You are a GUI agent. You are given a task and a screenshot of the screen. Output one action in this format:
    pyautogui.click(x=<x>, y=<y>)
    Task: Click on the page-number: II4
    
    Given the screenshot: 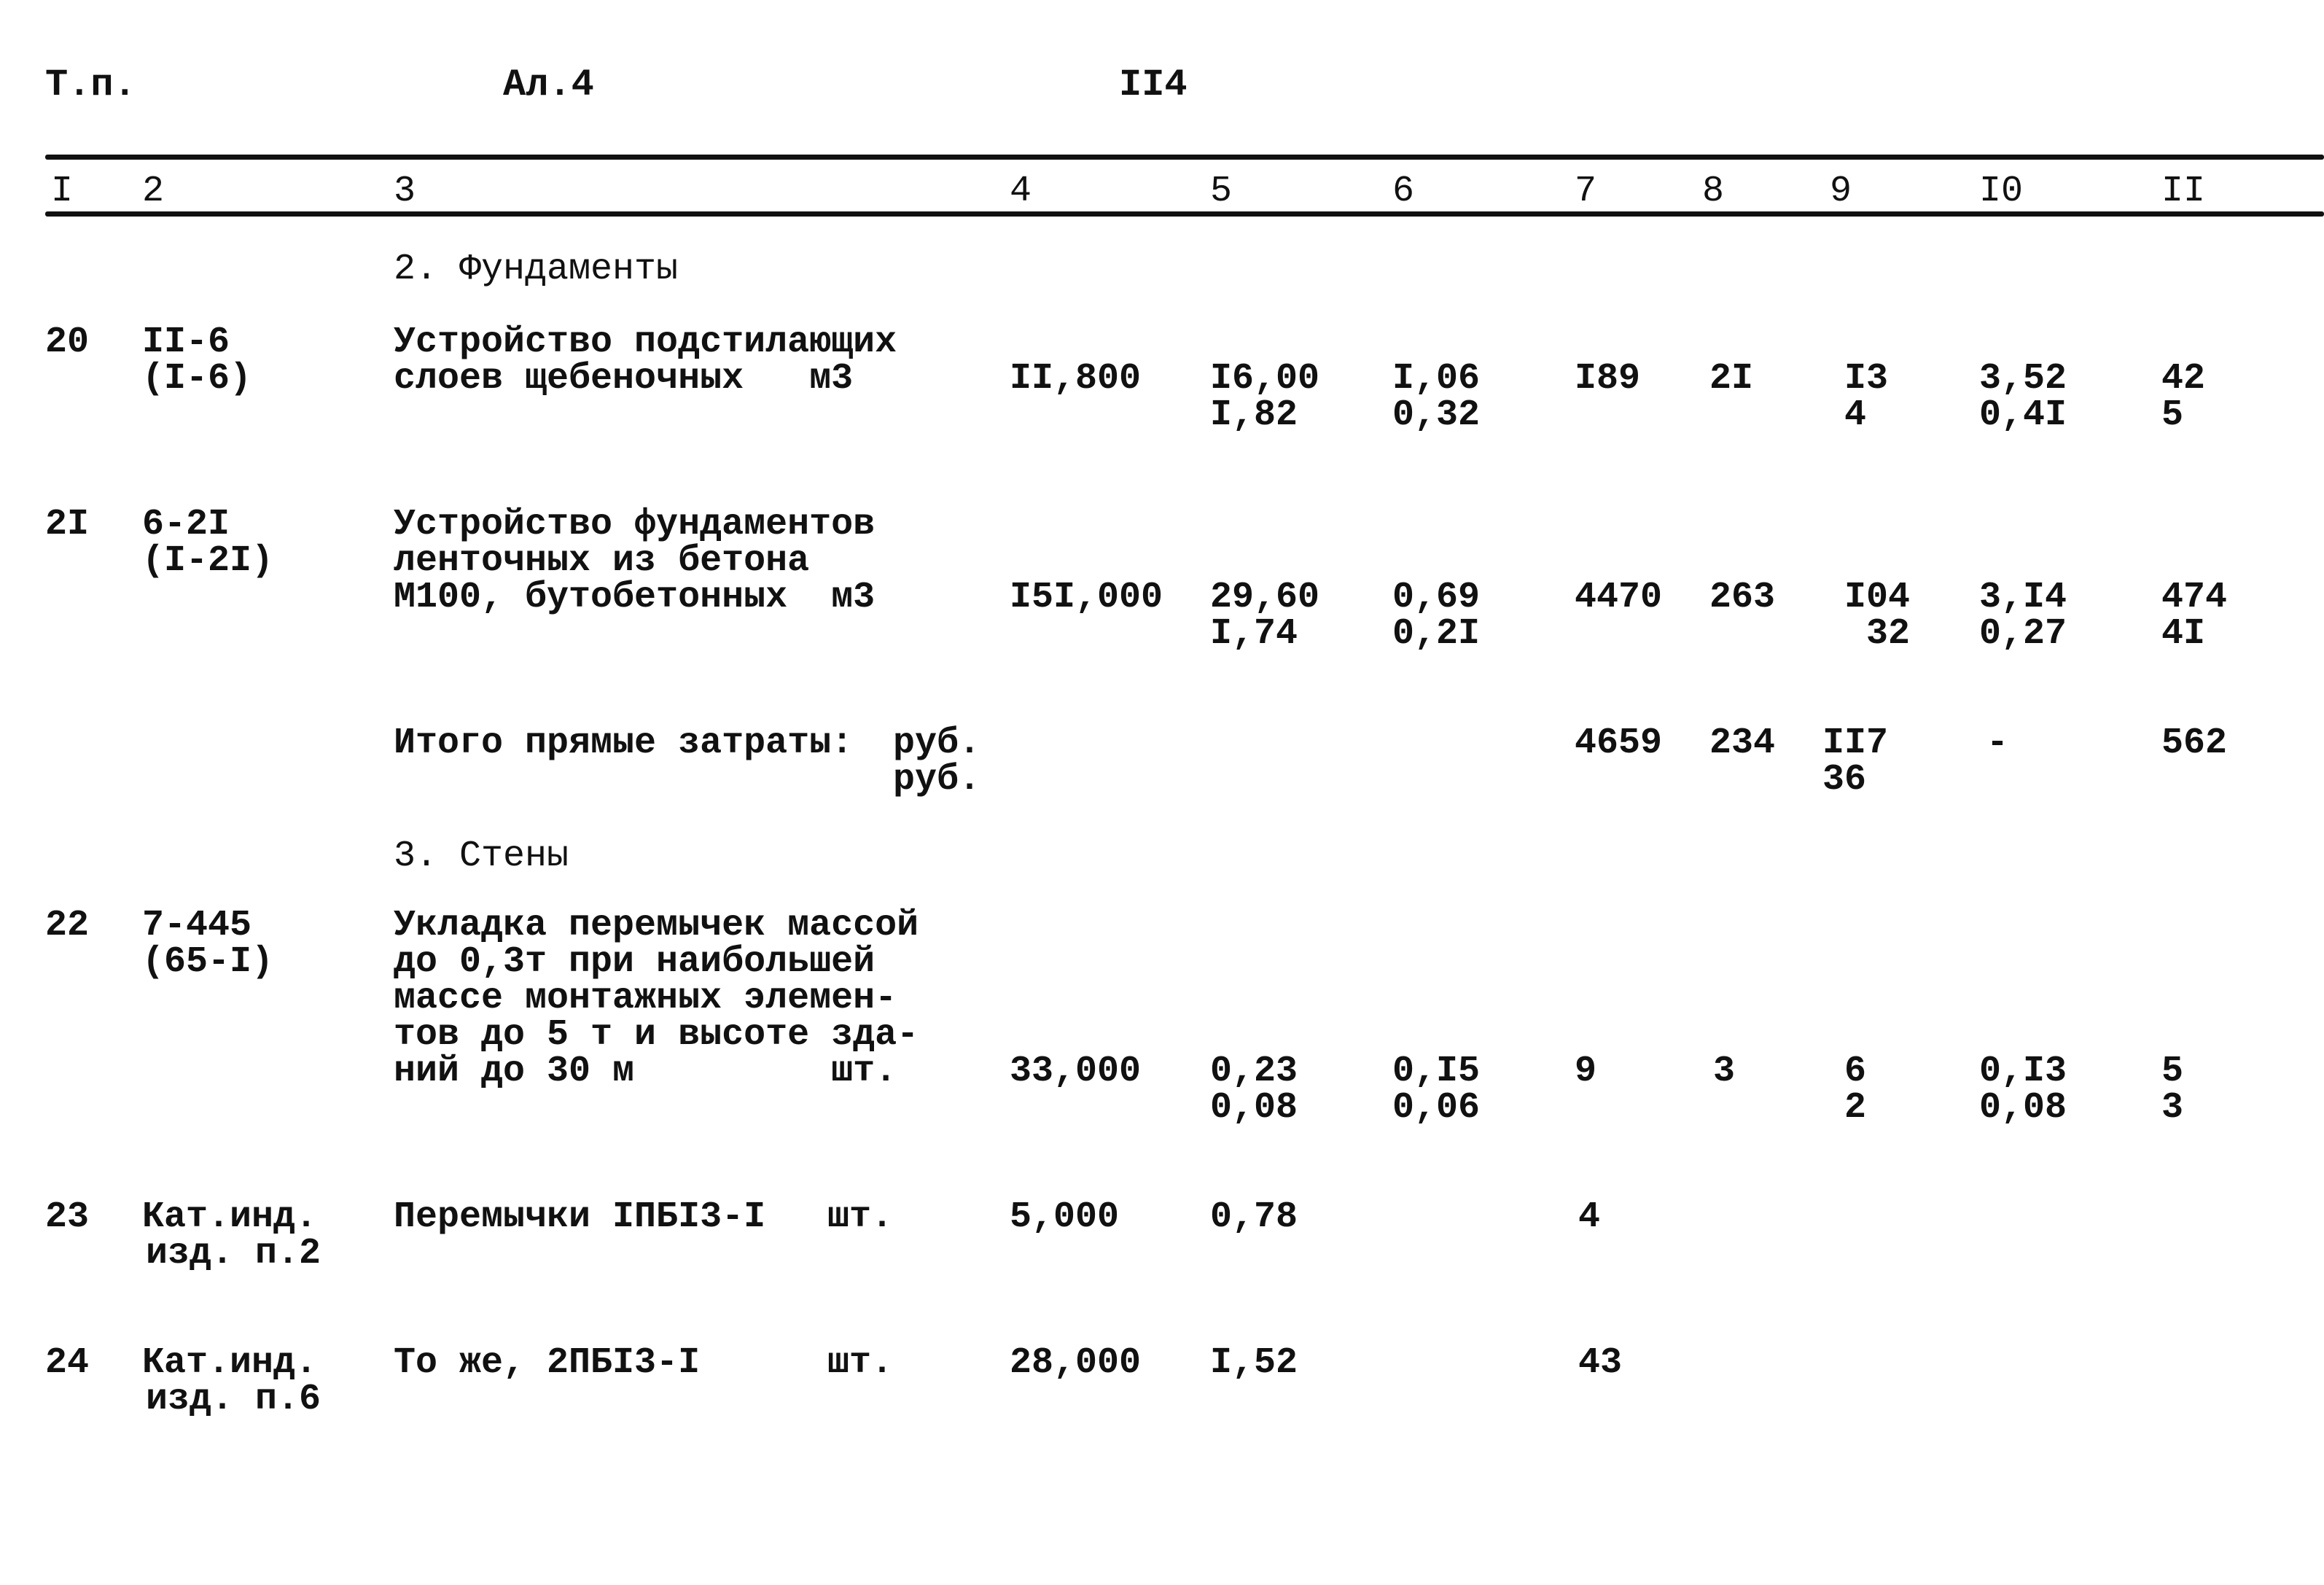 What is the action you would take?
    pyautogui.click(x=1153, y=84)
    